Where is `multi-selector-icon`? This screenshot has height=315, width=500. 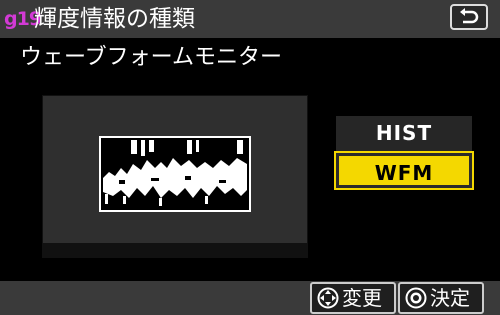
multi-selector-icon is located at coordinates (328, 298).